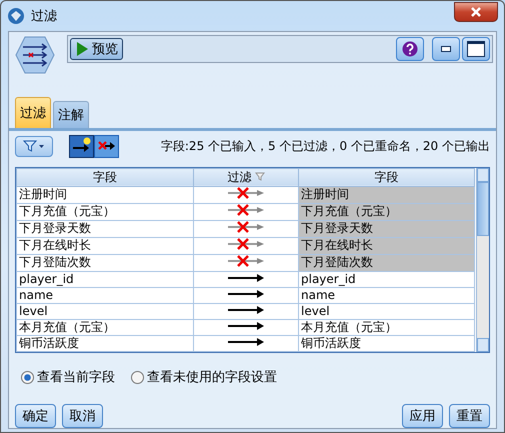 This screenshot has height=433, width=505. Describe the element at coordinates (76, 377) in the screenshot. I see `radio-label: 查看当前字段` at that location.